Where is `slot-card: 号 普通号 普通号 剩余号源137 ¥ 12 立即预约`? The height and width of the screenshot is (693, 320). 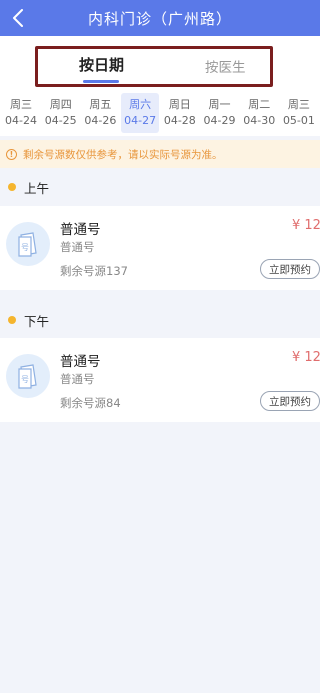 slot-card: 号 普通号 普通号 剩余号源137 ¥ 12 立即预约 is located at coordinates (160, 248).